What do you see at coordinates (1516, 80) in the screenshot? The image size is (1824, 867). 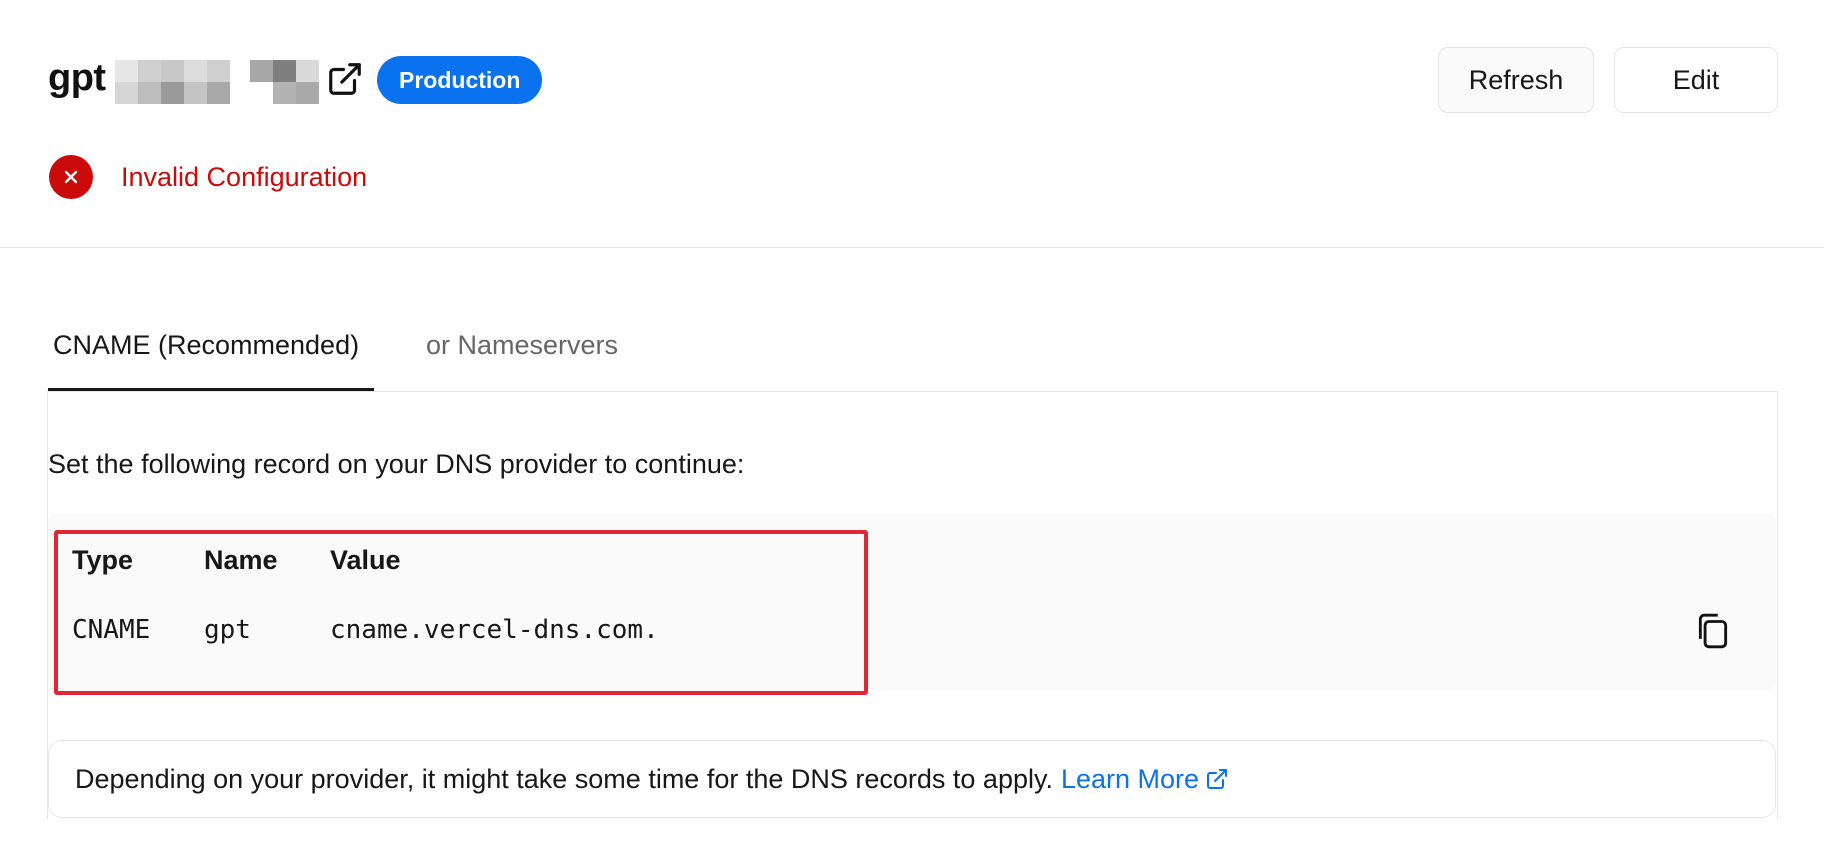 I see `refresh-button: Refresh` at bounding box center [1516, 80].